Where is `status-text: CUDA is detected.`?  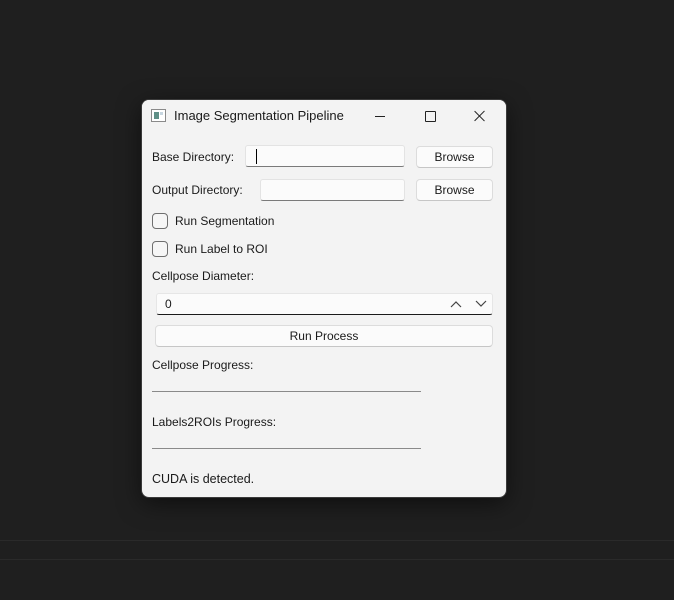 status-text: CUDA is detected. is located at coordinates (203, 479).